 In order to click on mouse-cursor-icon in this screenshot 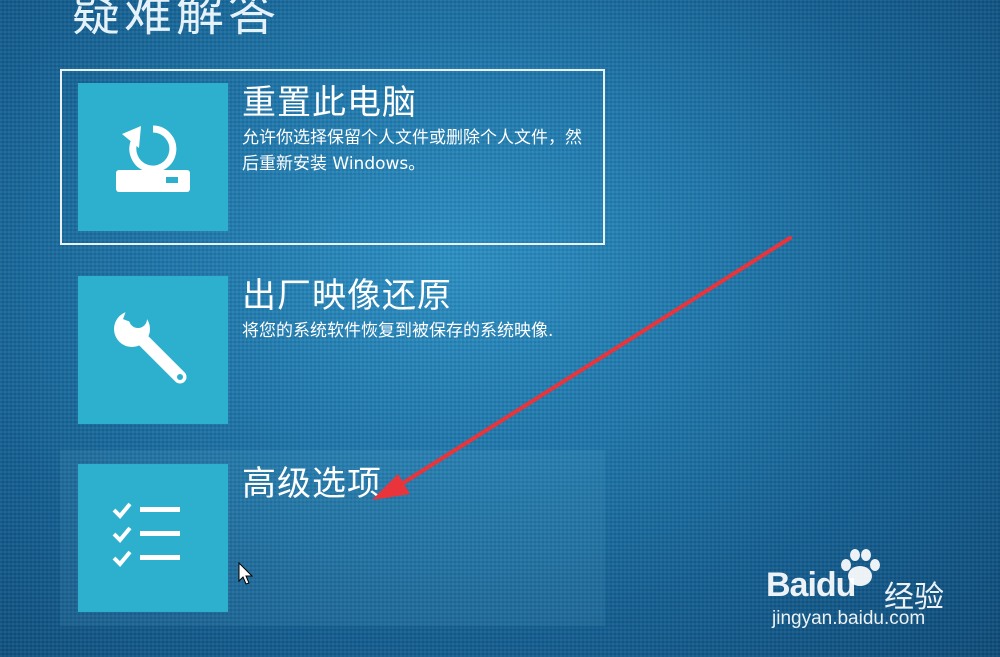, I will do `click(246, 573)`.